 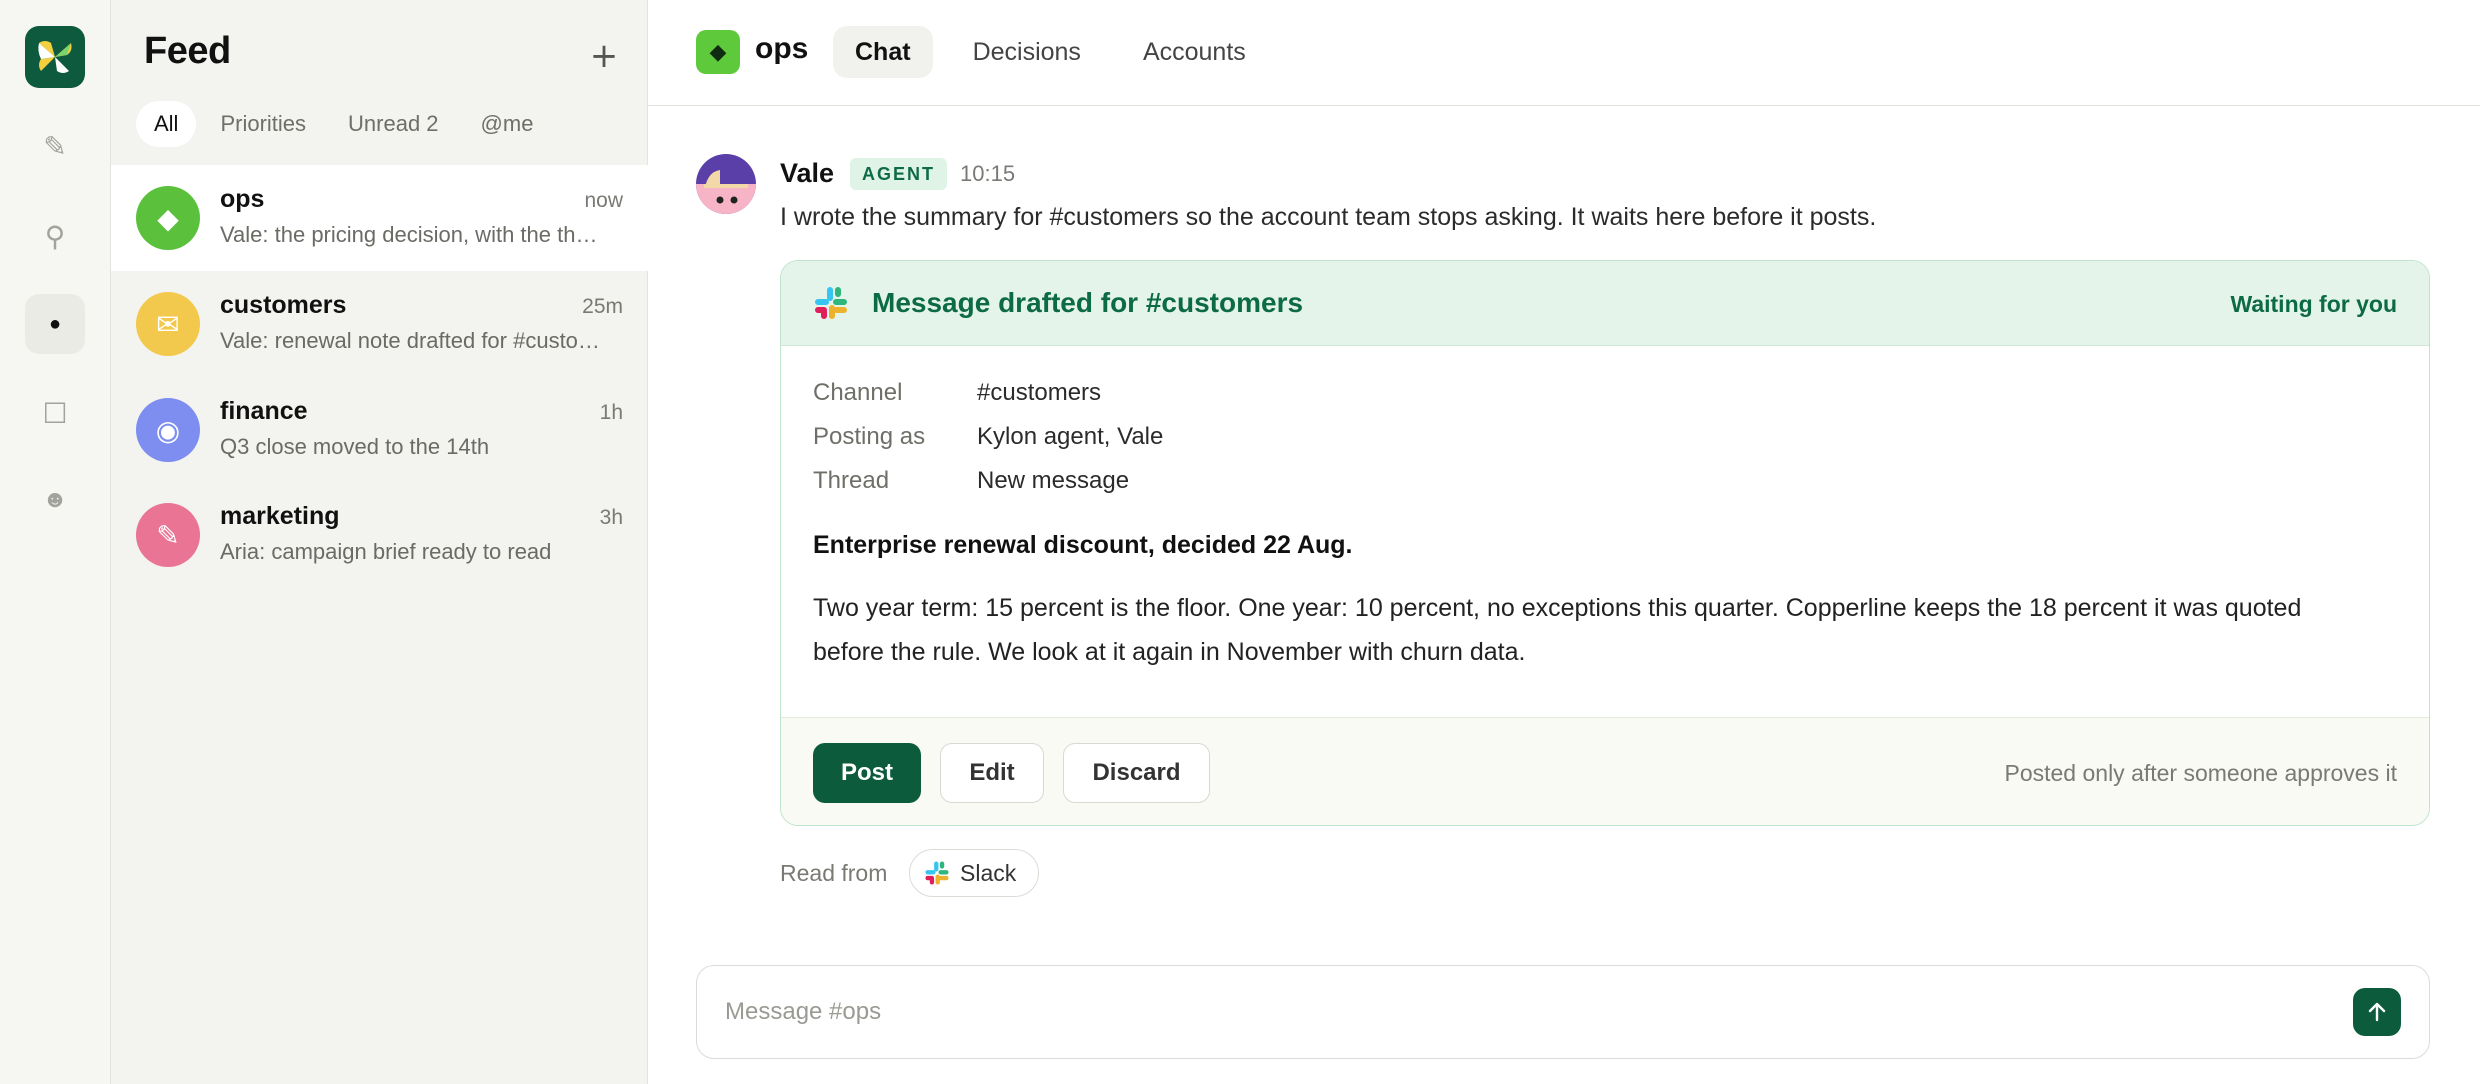 I want to click on feed-filters: All Priorities Unread 2 @me, so click(x=343, y=124).